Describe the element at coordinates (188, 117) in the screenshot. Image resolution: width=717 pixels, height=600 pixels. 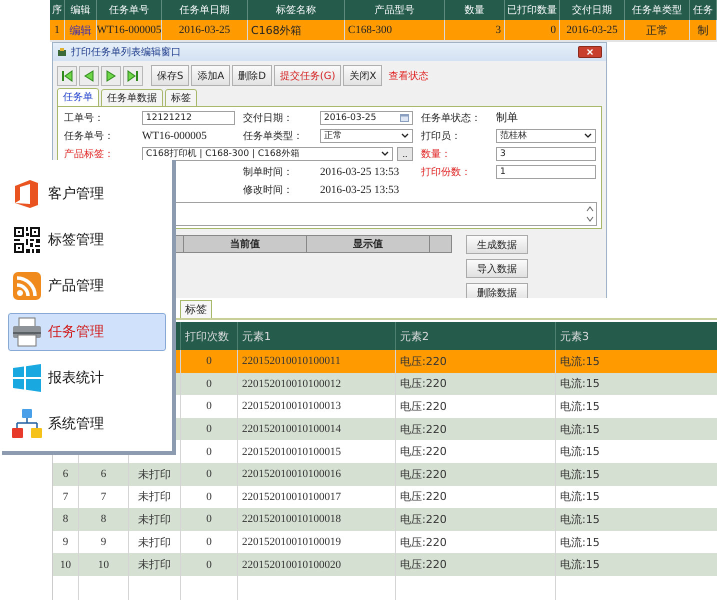
I see `input-field: 12121212` at that location.